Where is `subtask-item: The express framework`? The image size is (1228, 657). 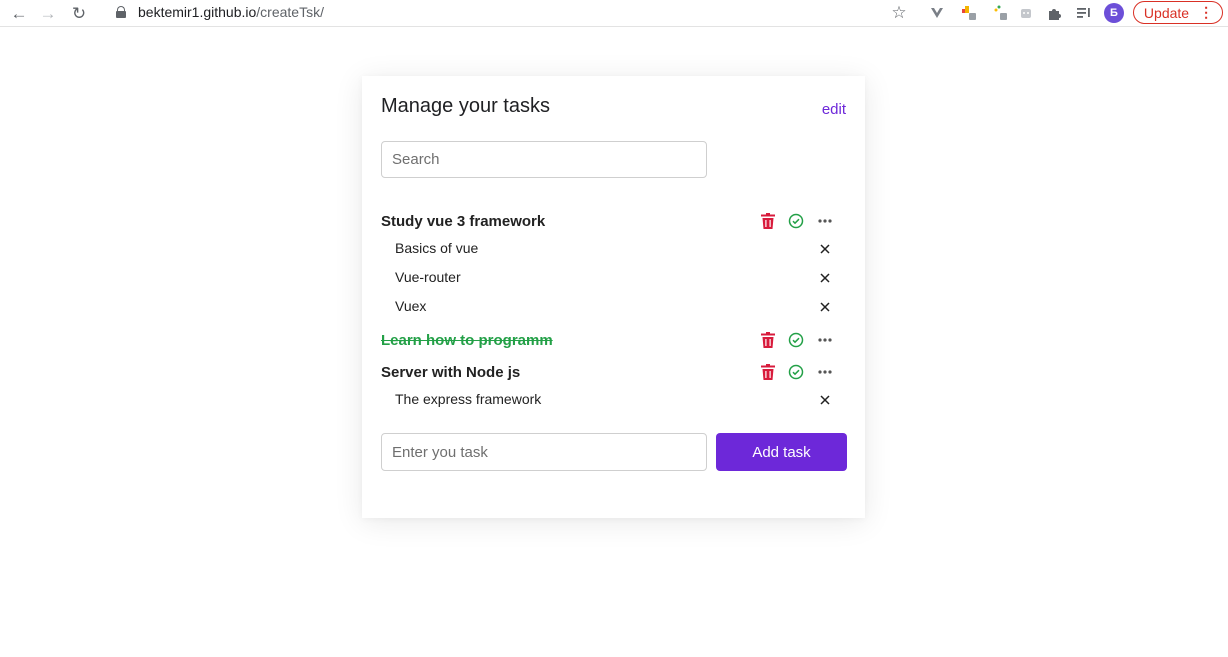
subtask-item: The express framework is located at coordinates (468, 399).